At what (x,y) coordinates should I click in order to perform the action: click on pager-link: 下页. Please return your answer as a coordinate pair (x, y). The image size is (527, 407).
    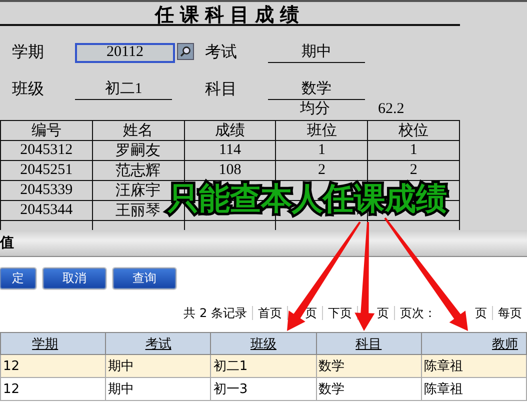
    Looking at the image, I should click on (340, 313).